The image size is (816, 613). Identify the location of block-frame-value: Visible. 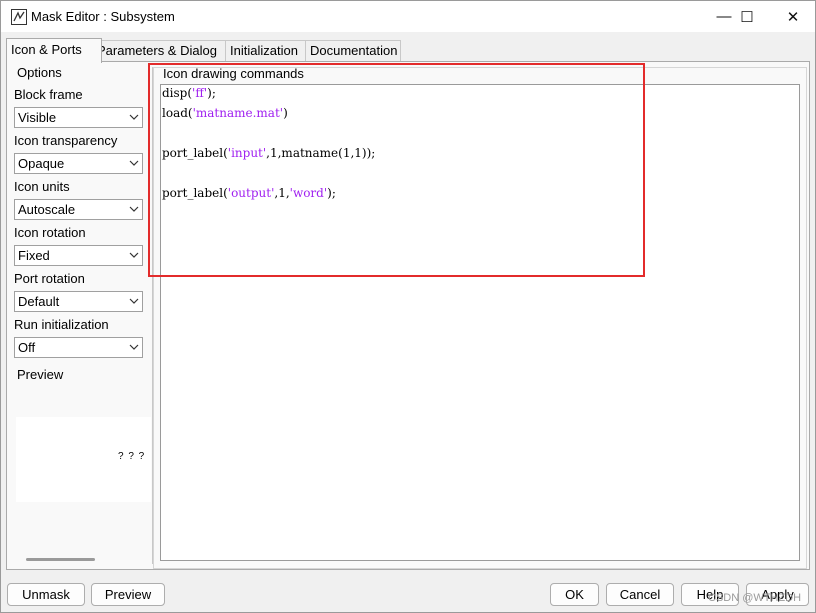
(37, 117).